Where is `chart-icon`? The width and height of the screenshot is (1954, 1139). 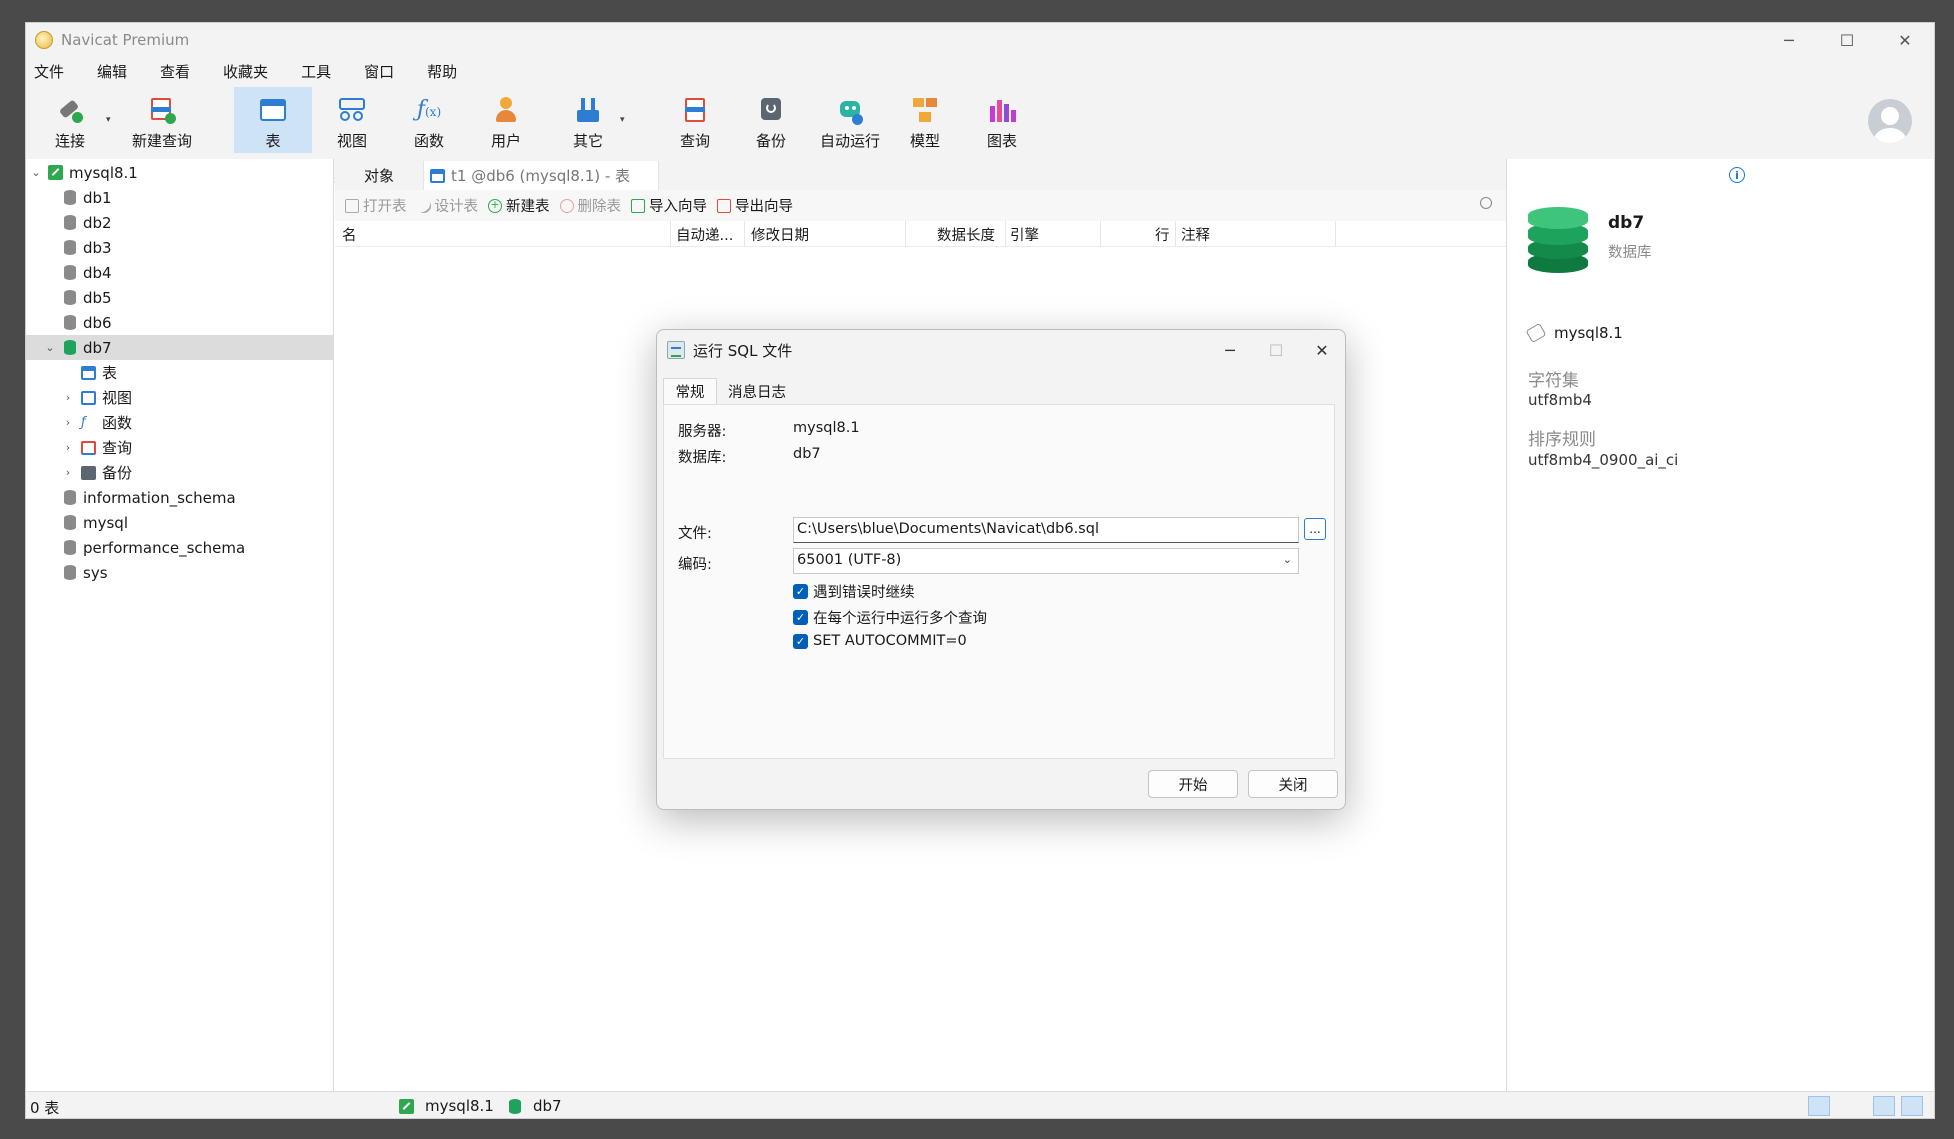
chart-icon is located at coordinates (1002, 110).